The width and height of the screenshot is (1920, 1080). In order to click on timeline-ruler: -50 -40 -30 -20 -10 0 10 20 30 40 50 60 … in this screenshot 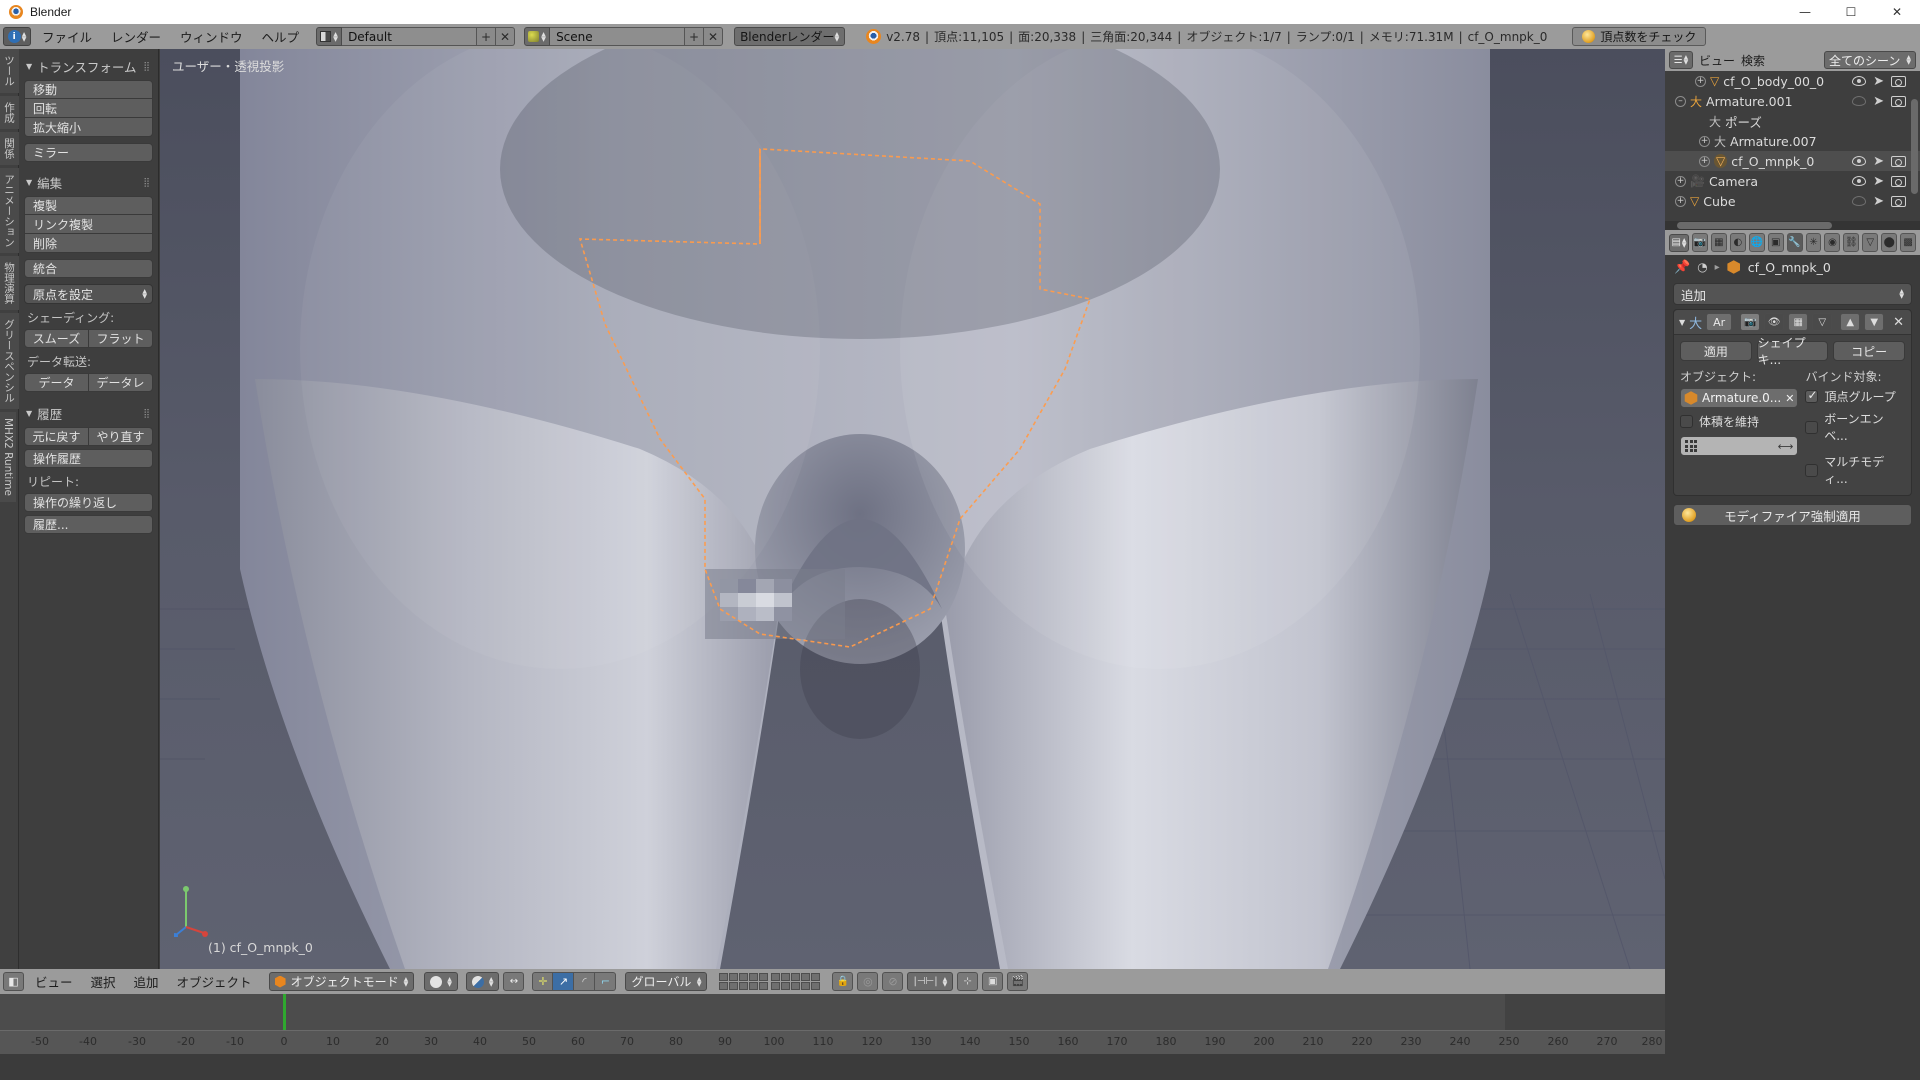, I will do `click(832, 1042)`.